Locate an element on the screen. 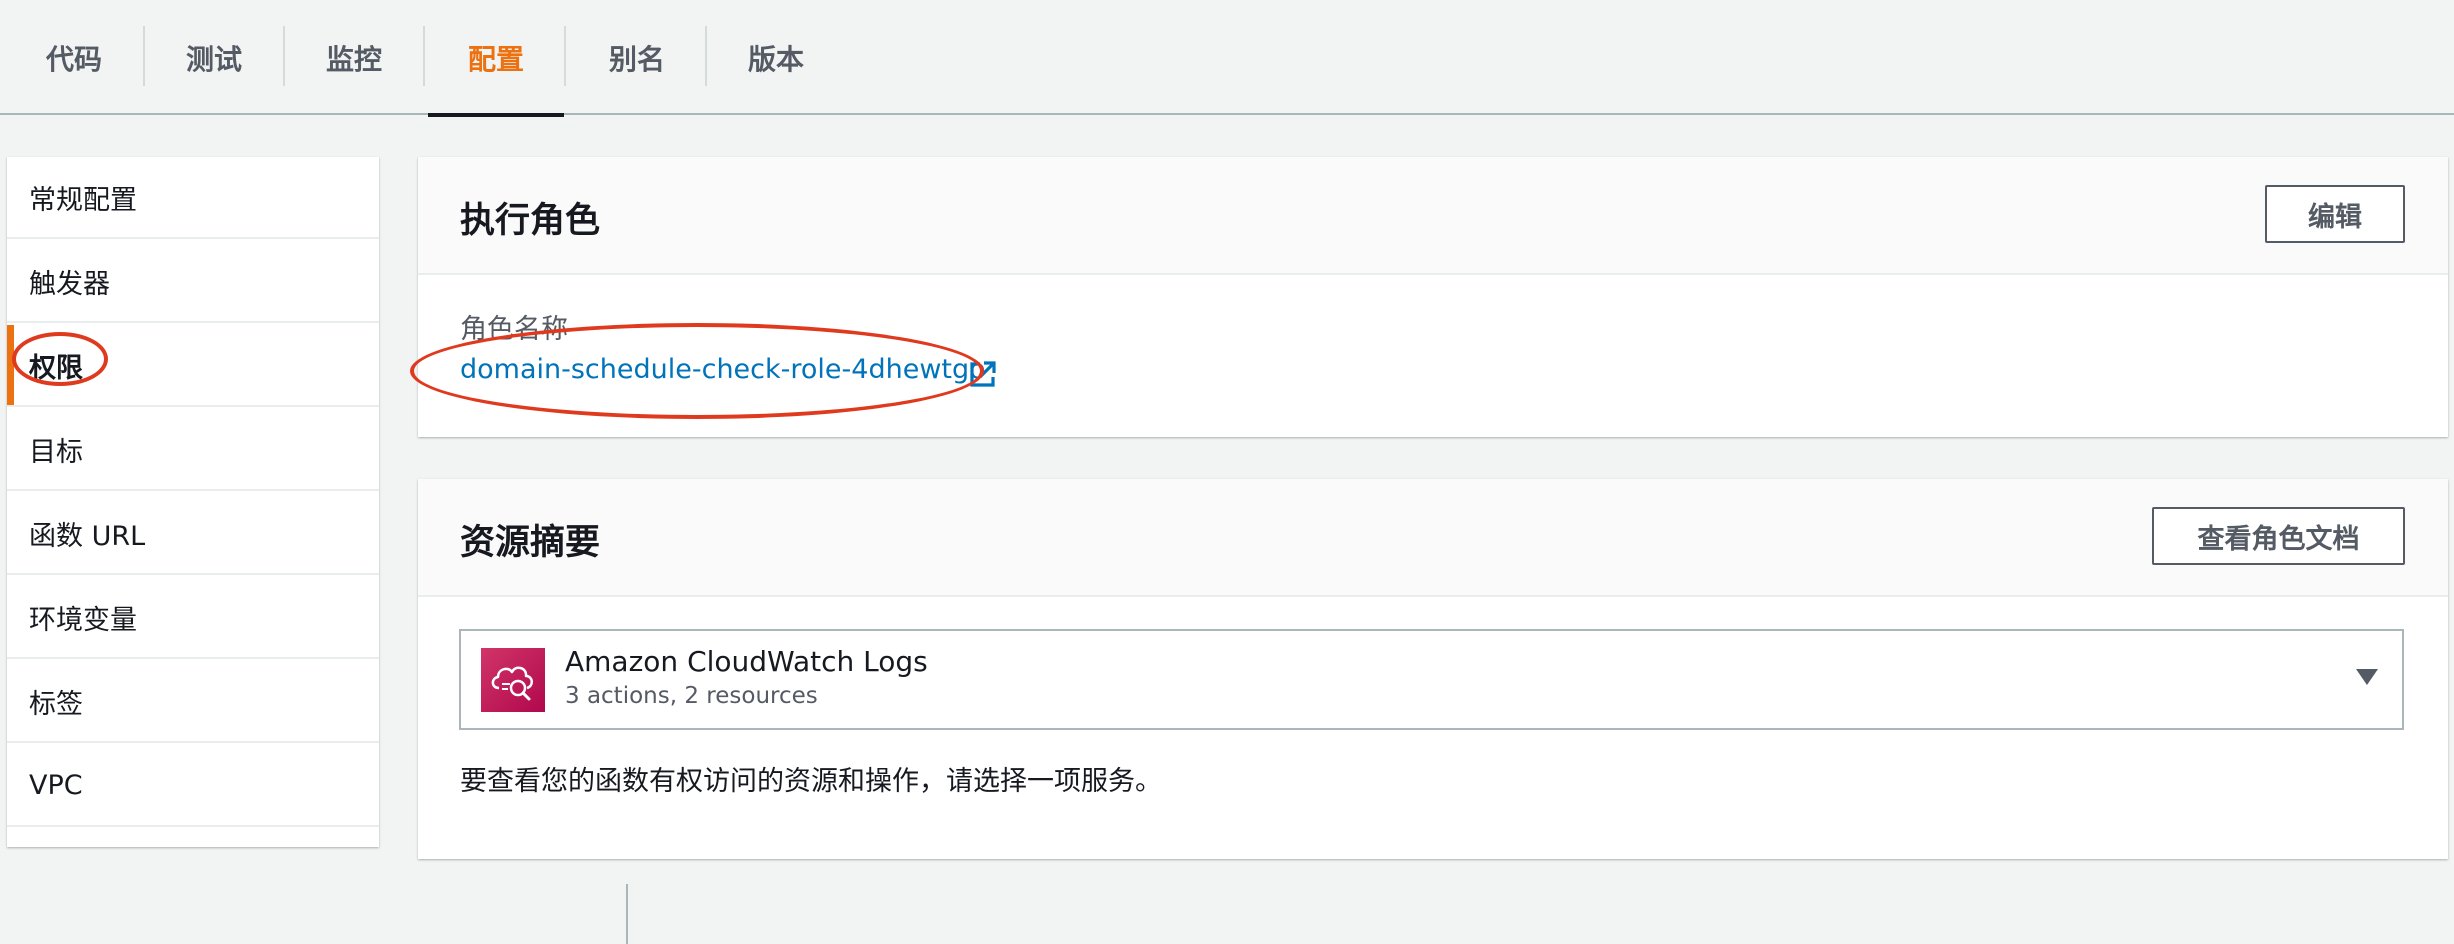 This screenshot has width=2454, height=944. sidebar-item-label: 常规配置 is located at coordinates (83, 200).